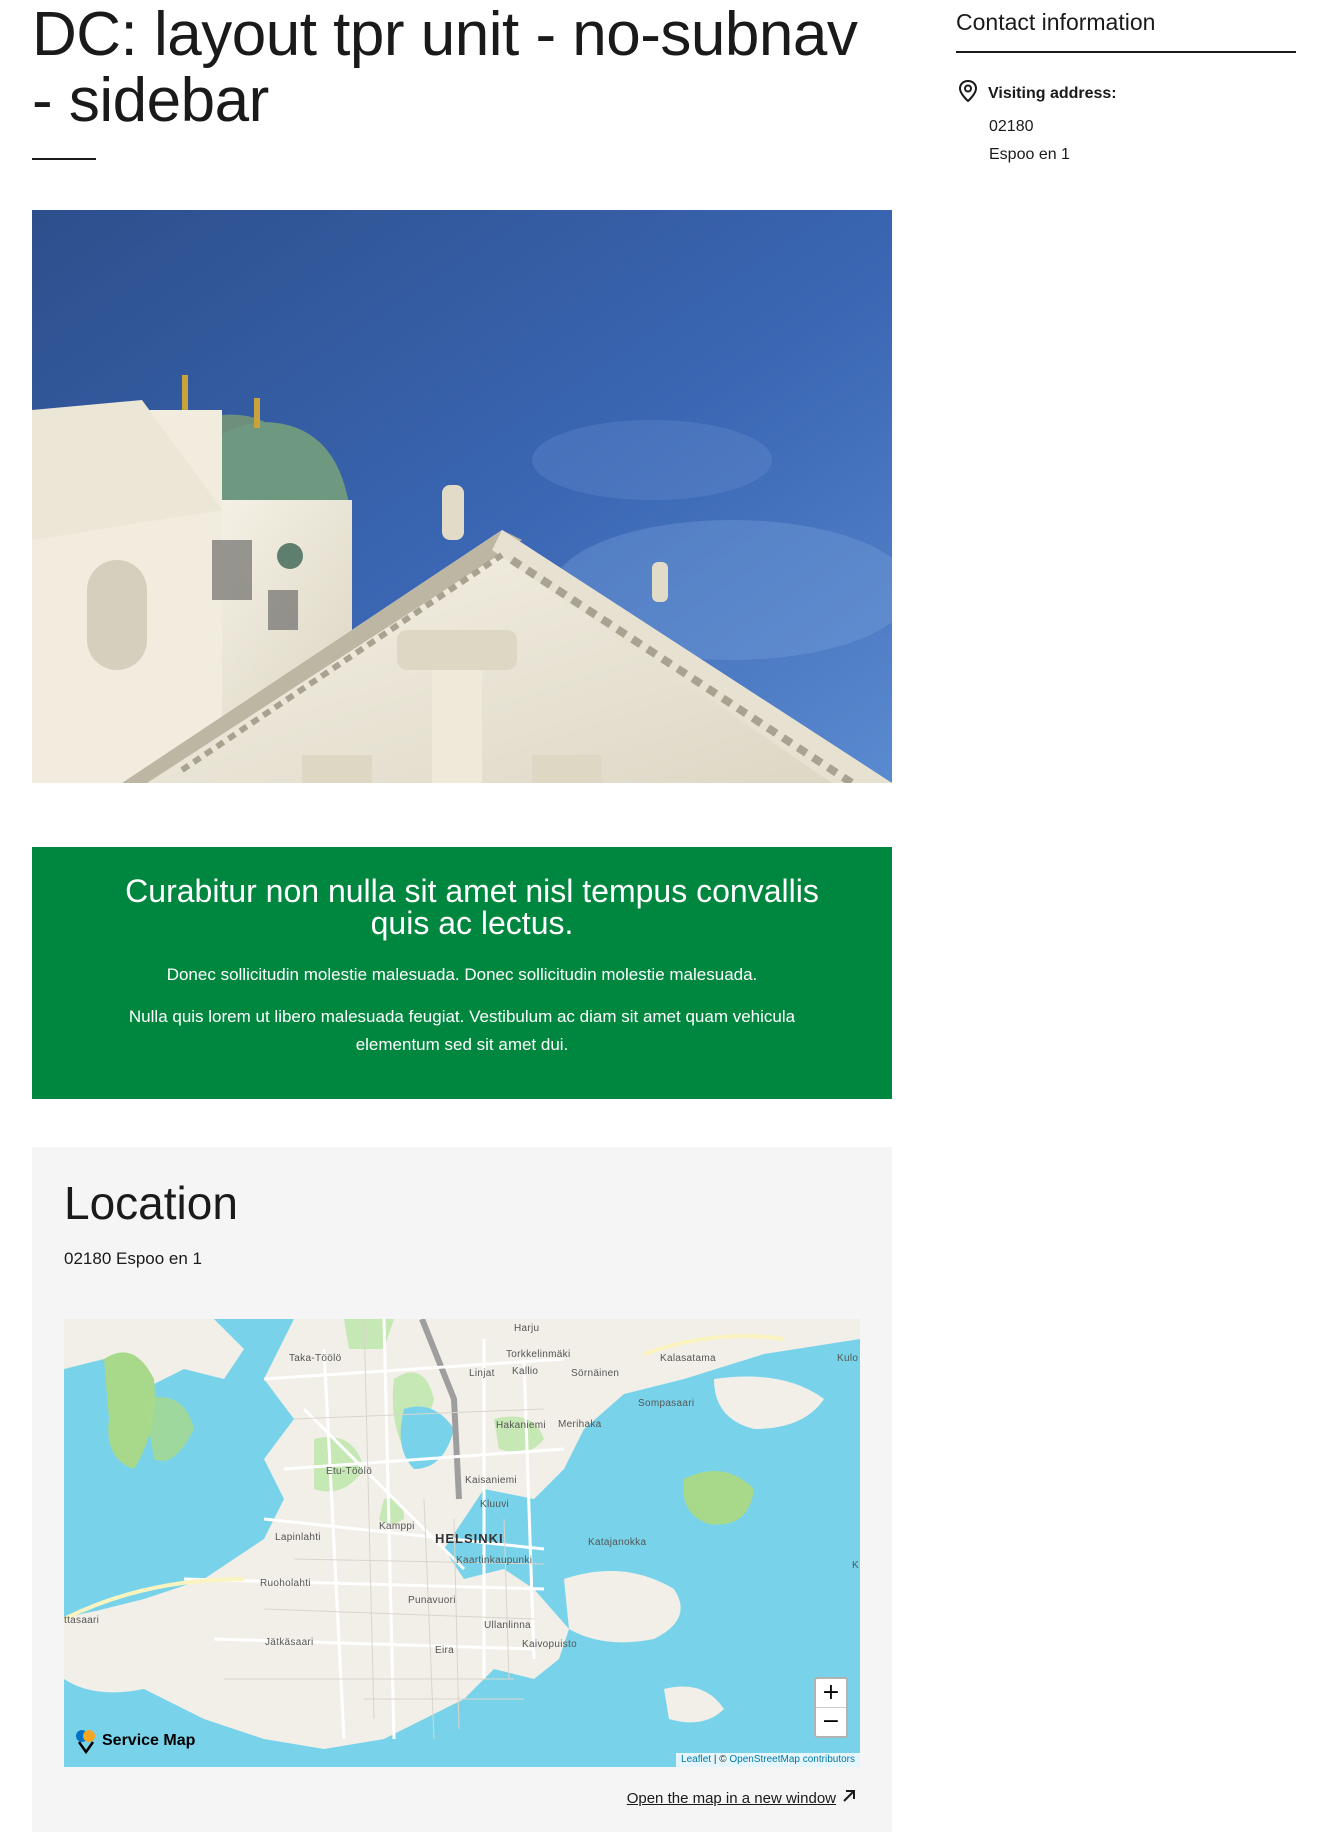 Image resolution: width=1328 pixels, height=1832 pixels. What do you see at coordinates (444, 1650) in the screenshot?
I see `map-label: Eira` at bounding box center [444, 1650].